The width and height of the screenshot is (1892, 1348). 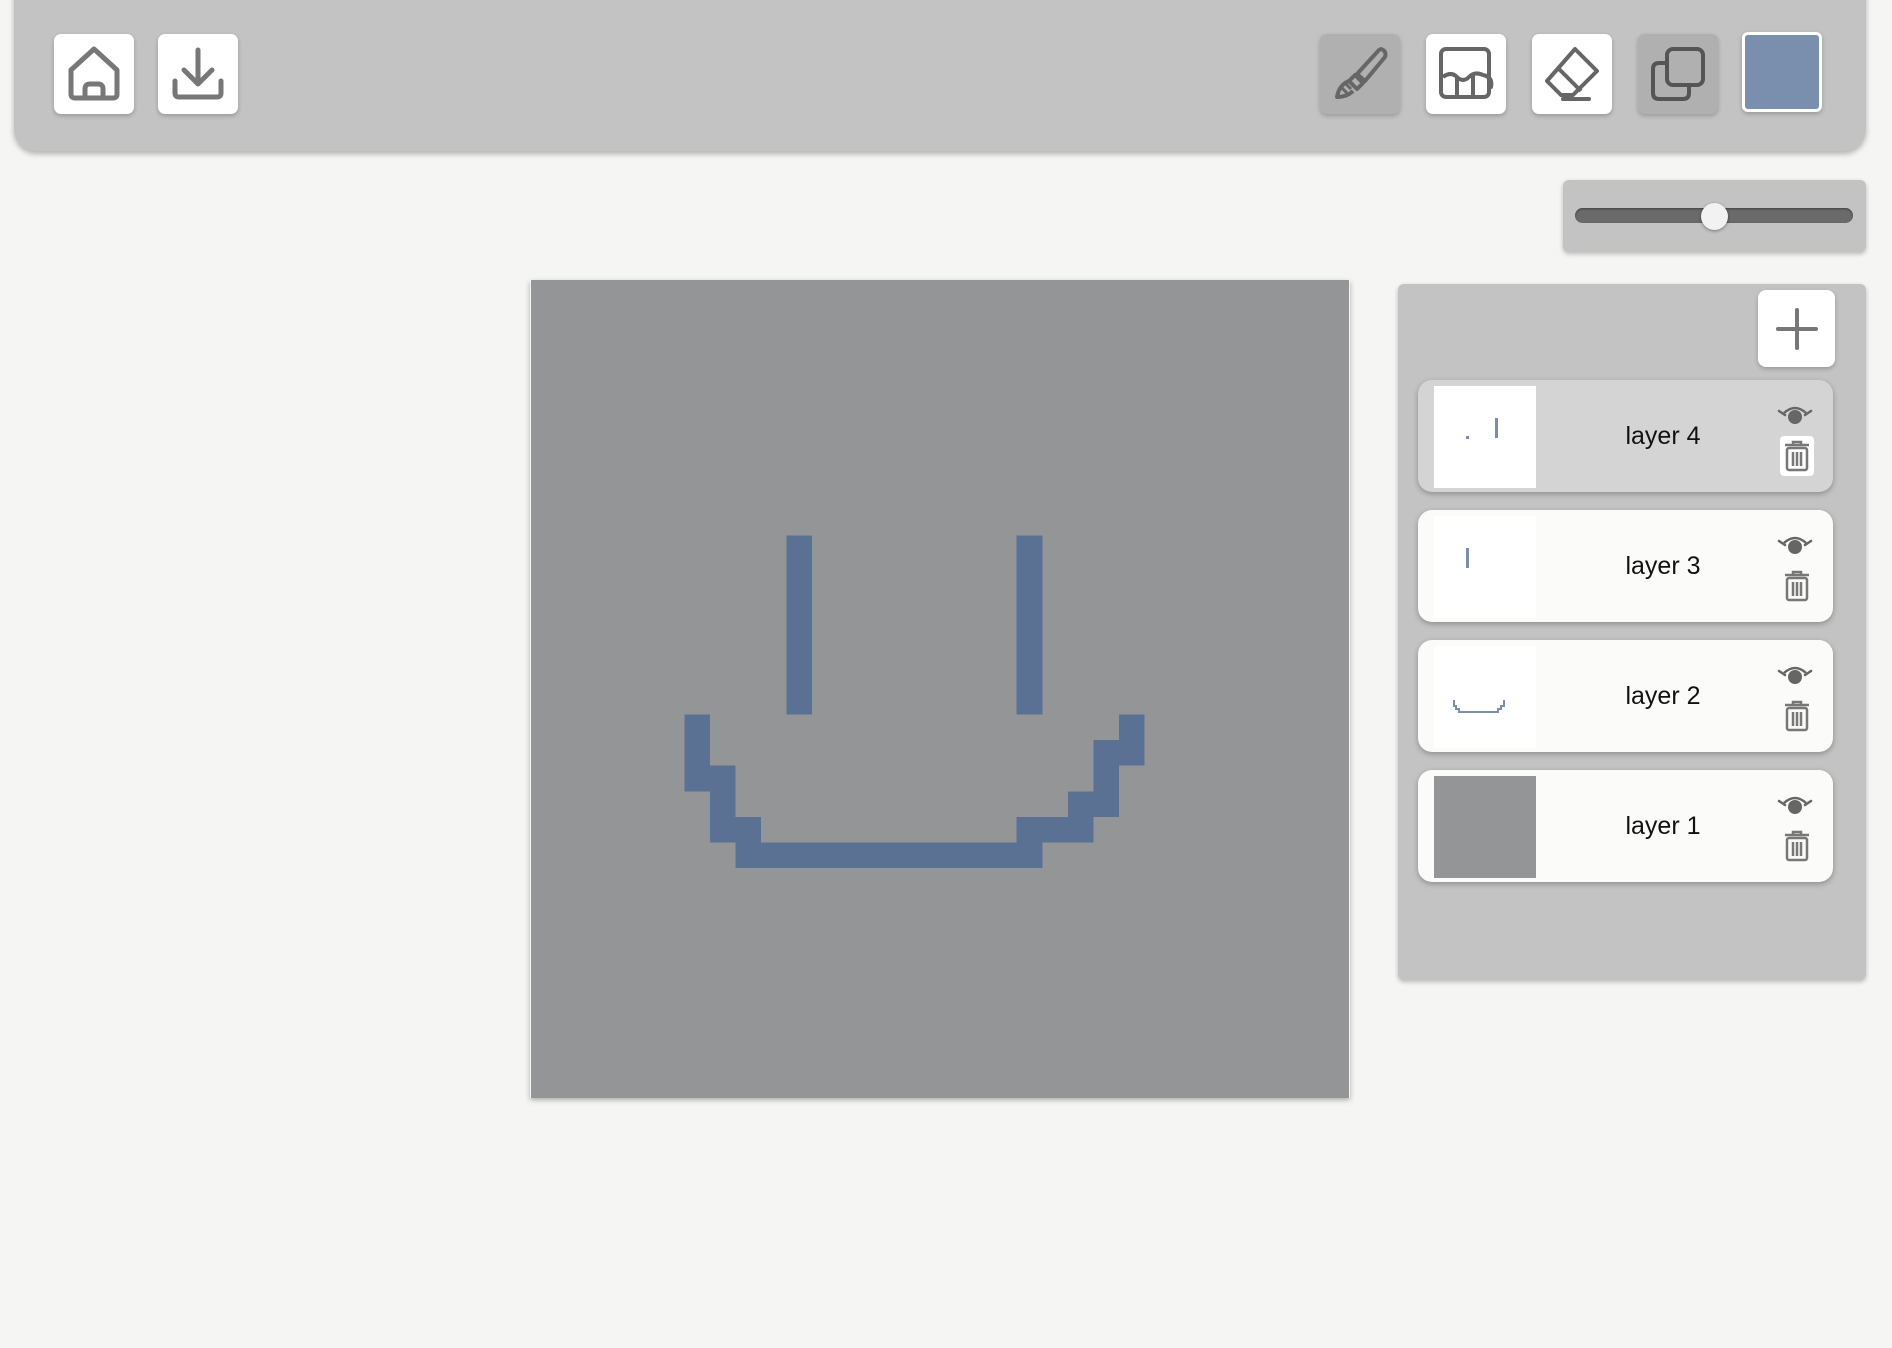 I want to click on download-button, so click(x=198, y=74).